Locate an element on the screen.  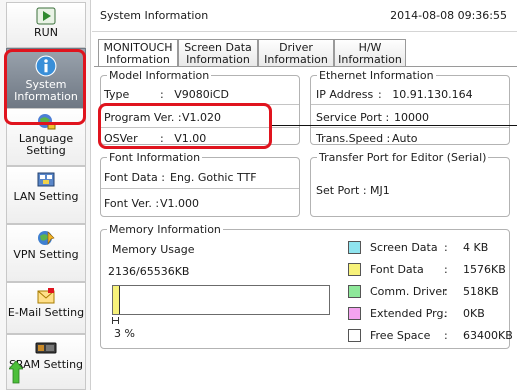
legend-value: 63400KB is located at coordinates (488, 335).